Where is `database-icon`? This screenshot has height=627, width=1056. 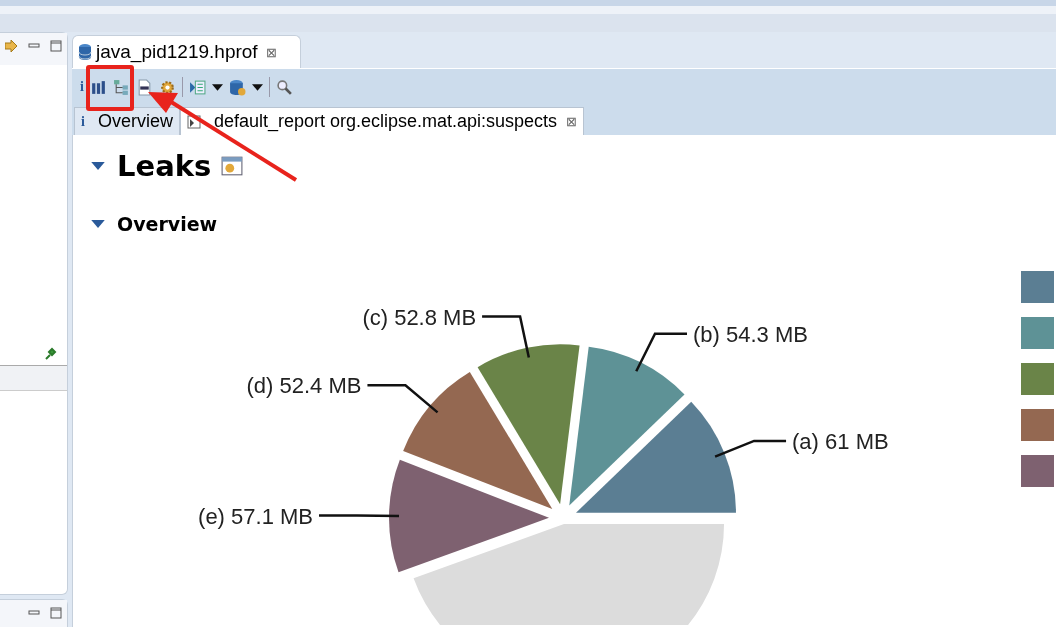
database-icon is located at coordinates (85, 52).